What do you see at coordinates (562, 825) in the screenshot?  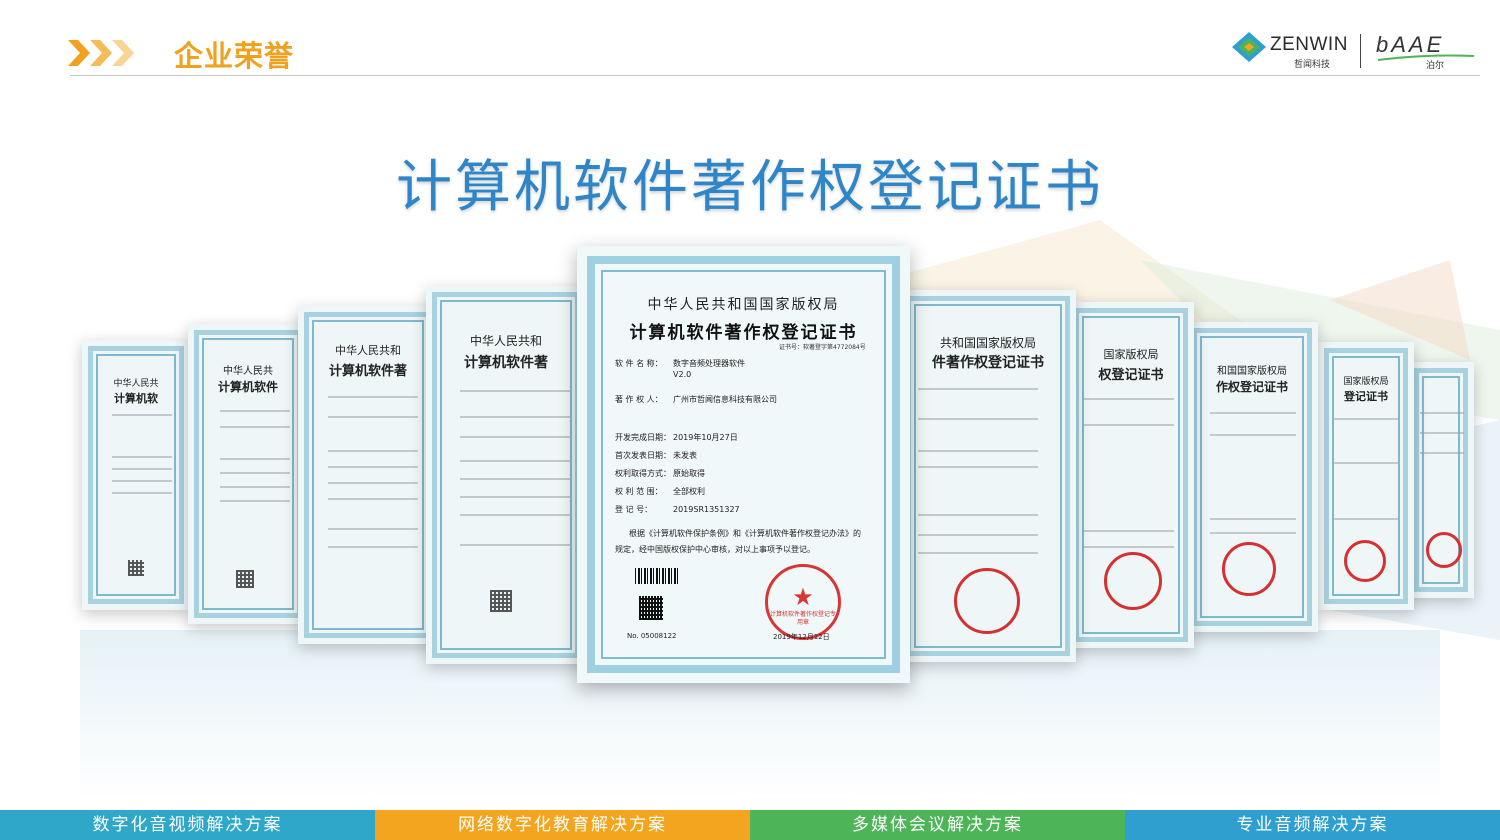 I see `solution-tab-education: 网络数字化教育解决方案` at bounding box center [562, 825].